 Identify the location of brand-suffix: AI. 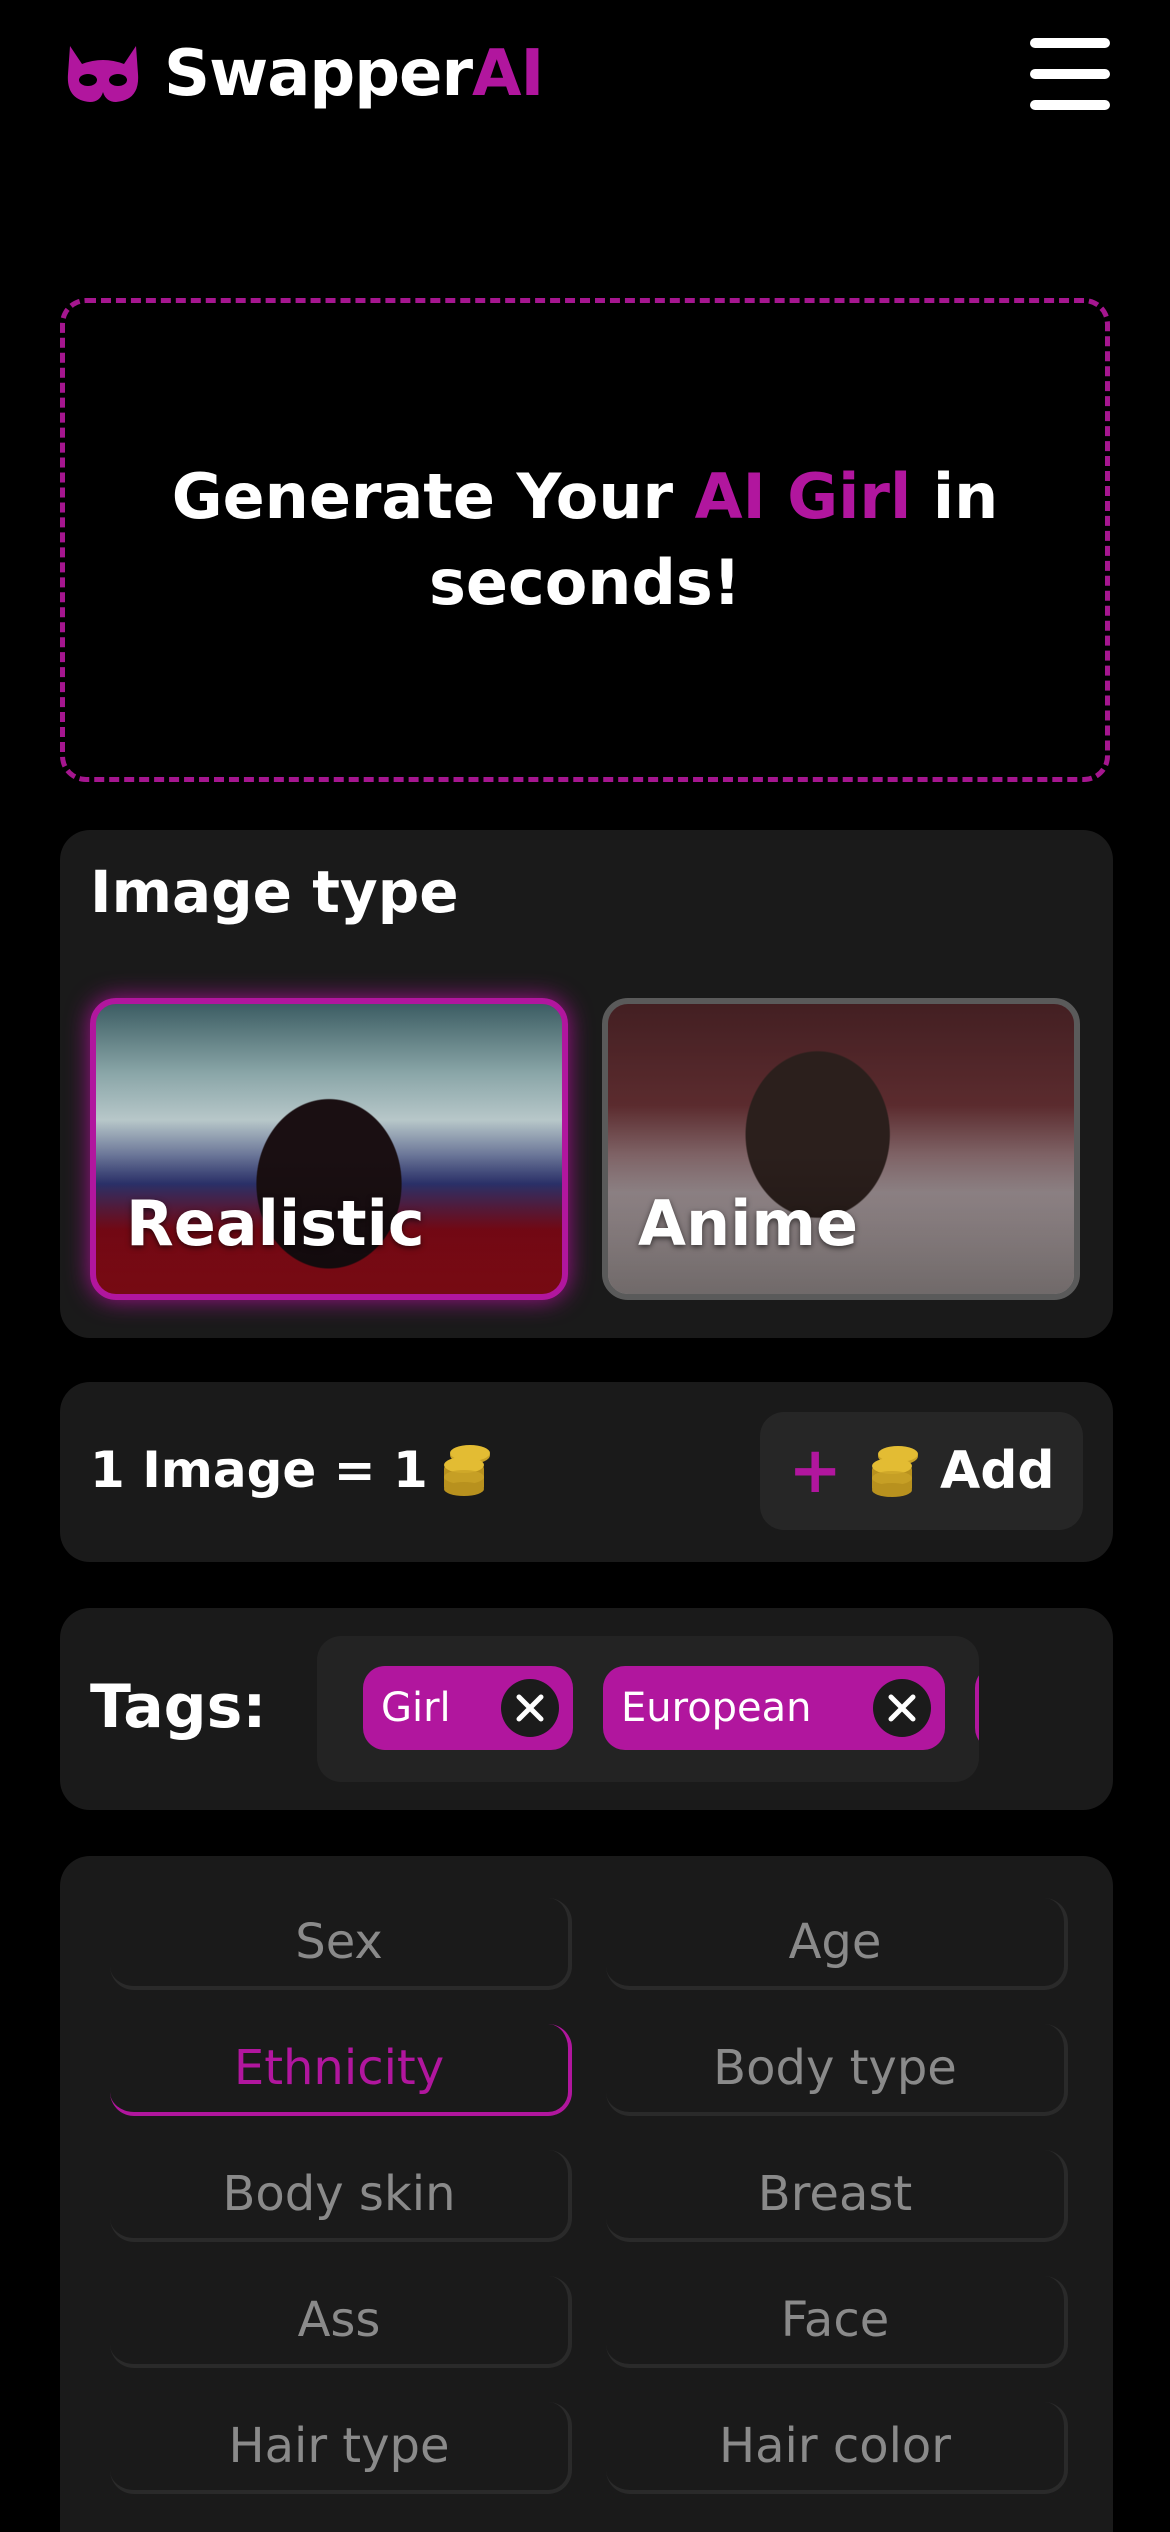
(508, 74).